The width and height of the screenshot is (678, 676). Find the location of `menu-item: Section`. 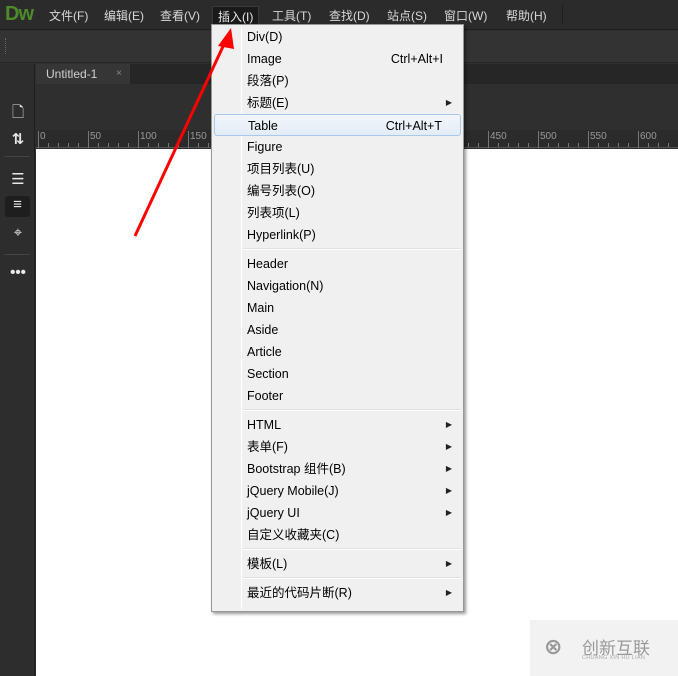

menu-item: Section is located at coordinates (337, 374).